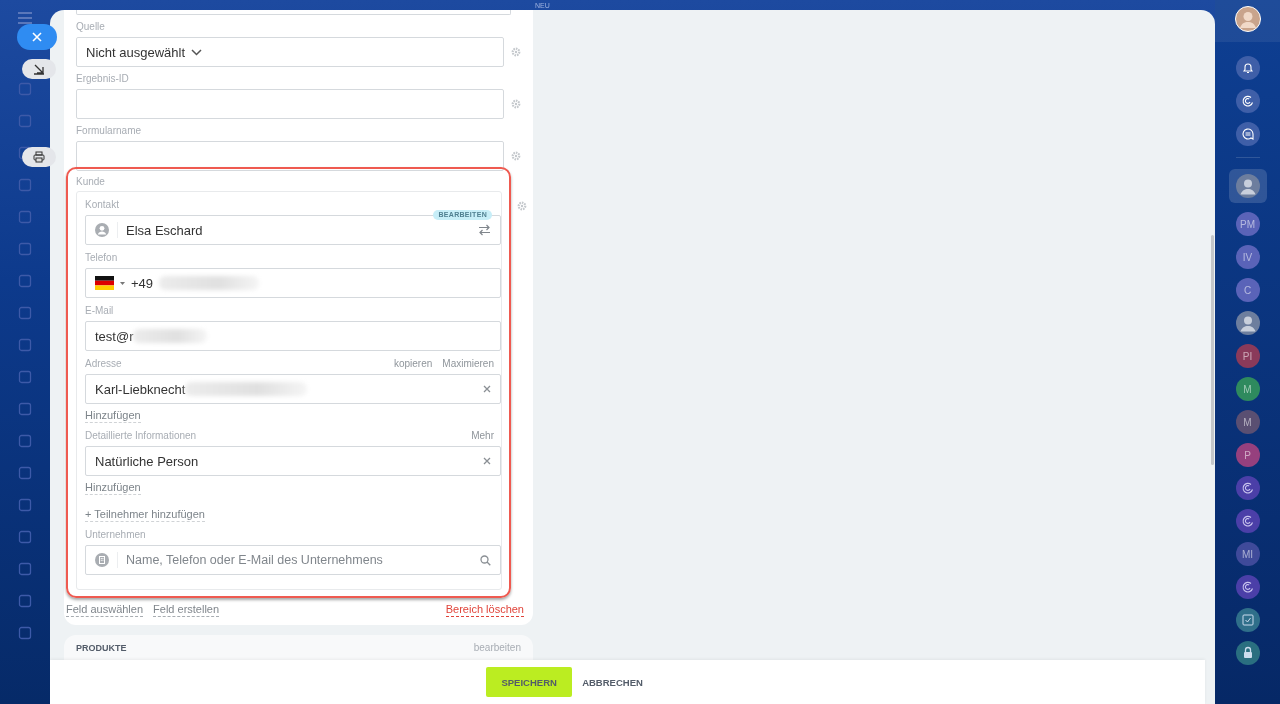  I want to click on close-button, so click(37, 37).